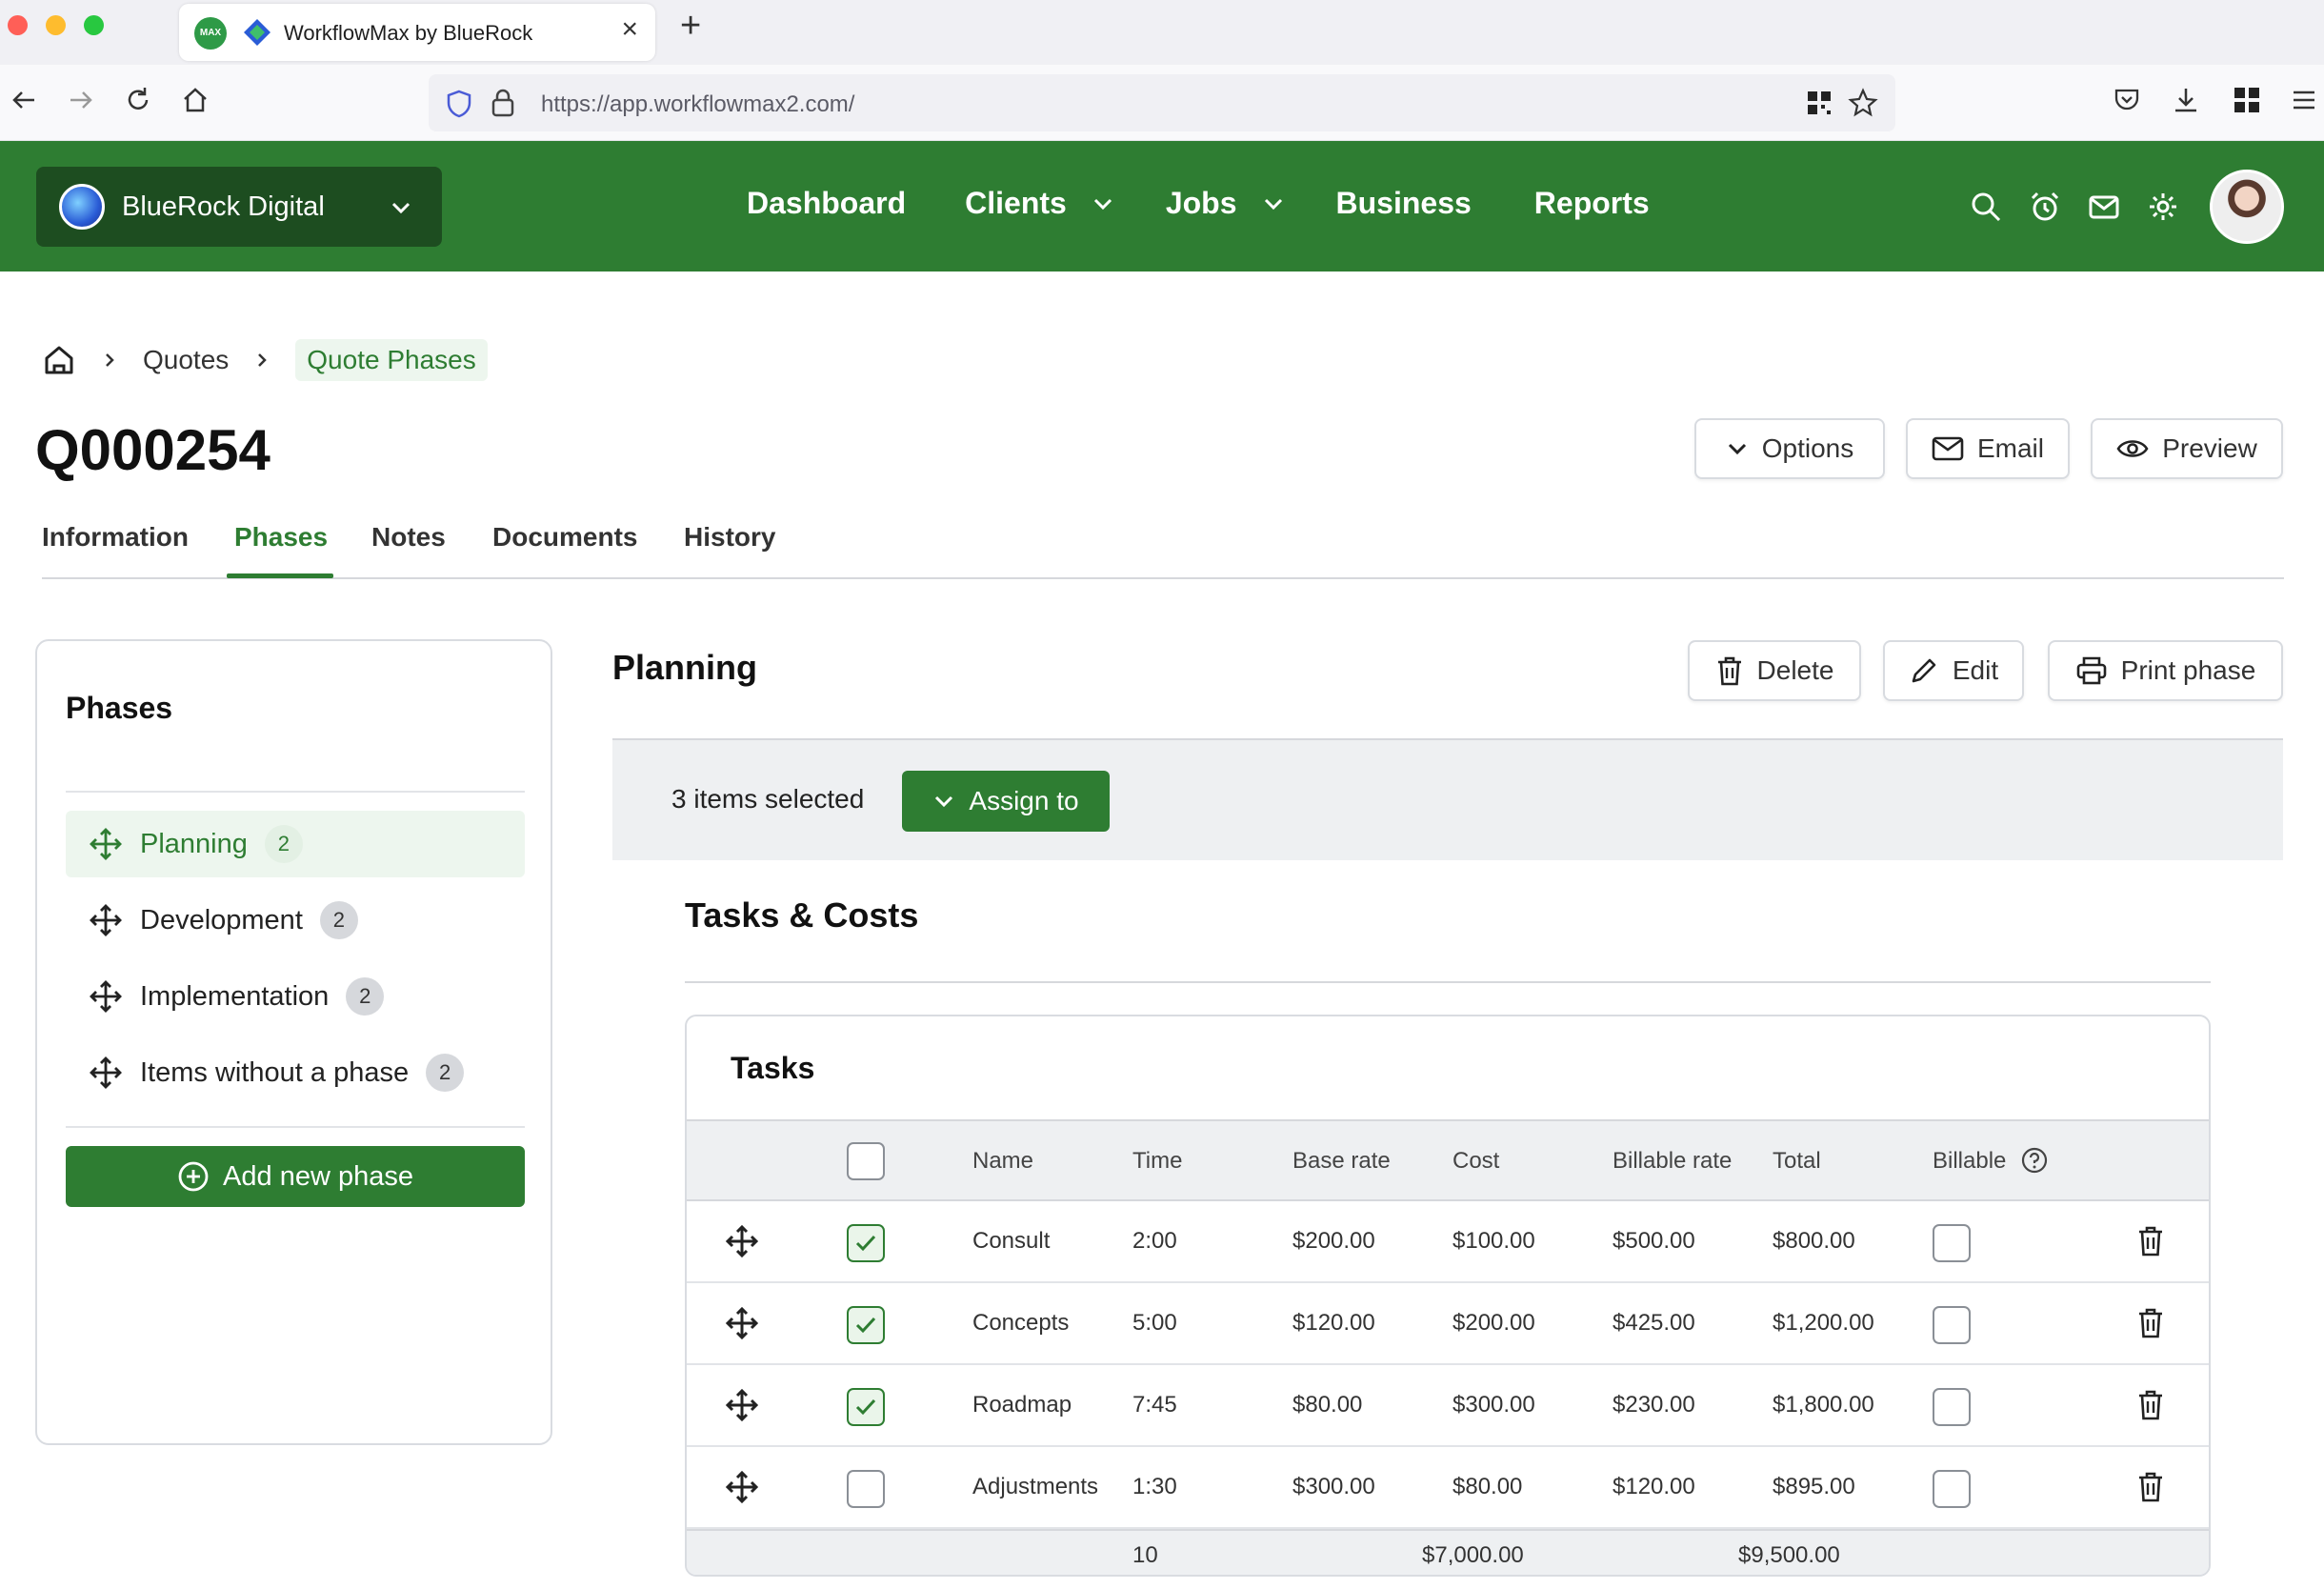 Image resolution: width=2324 pixels, height=1589 pixels. What do you see at coordinates (196, 100) in the screenshot?
I see `home-browser-icon` at bounding box center [196, 100].